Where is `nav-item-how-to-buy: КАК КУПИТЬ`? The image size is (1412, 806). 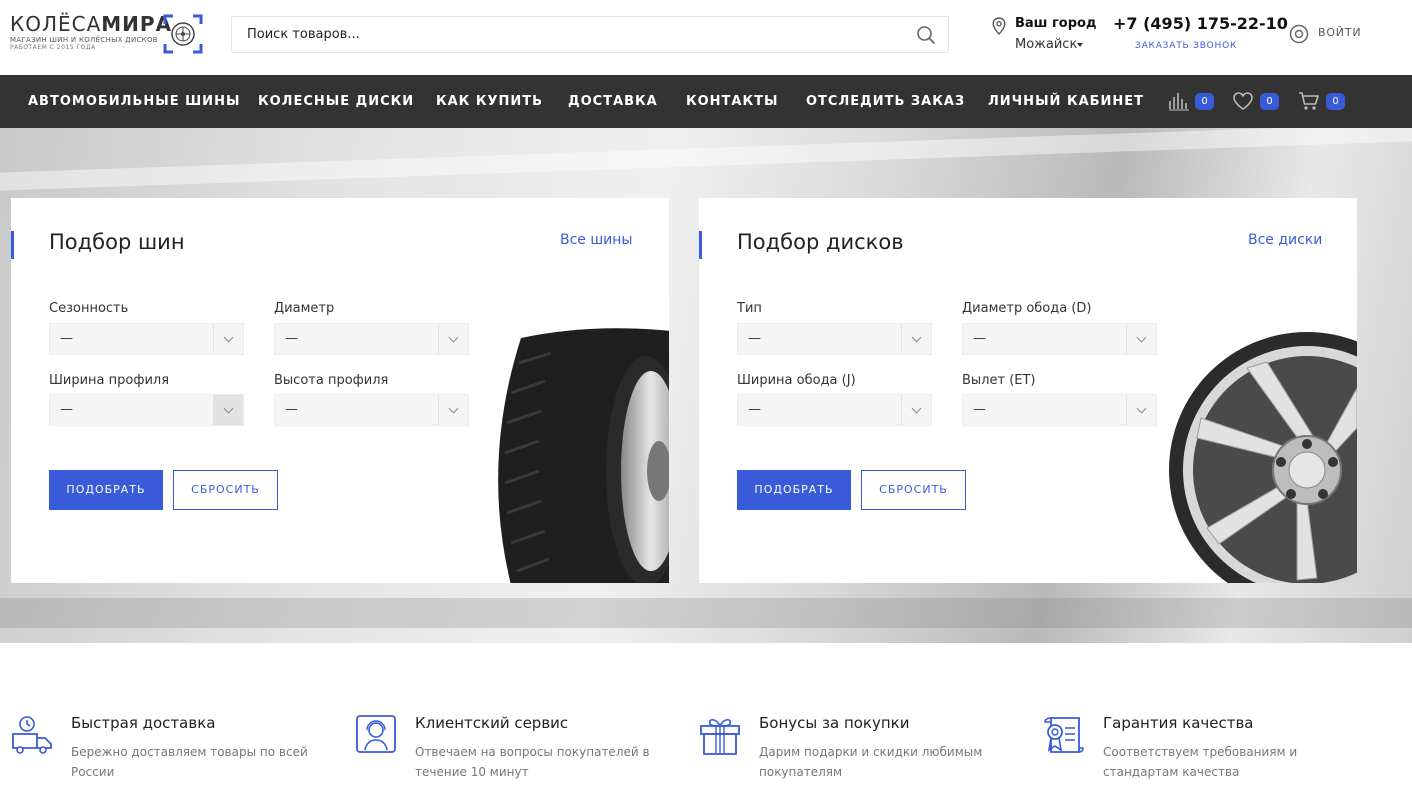
nav-item-how-to-buy: КАК КУПИТЬ is located at coordinates (489, 101).